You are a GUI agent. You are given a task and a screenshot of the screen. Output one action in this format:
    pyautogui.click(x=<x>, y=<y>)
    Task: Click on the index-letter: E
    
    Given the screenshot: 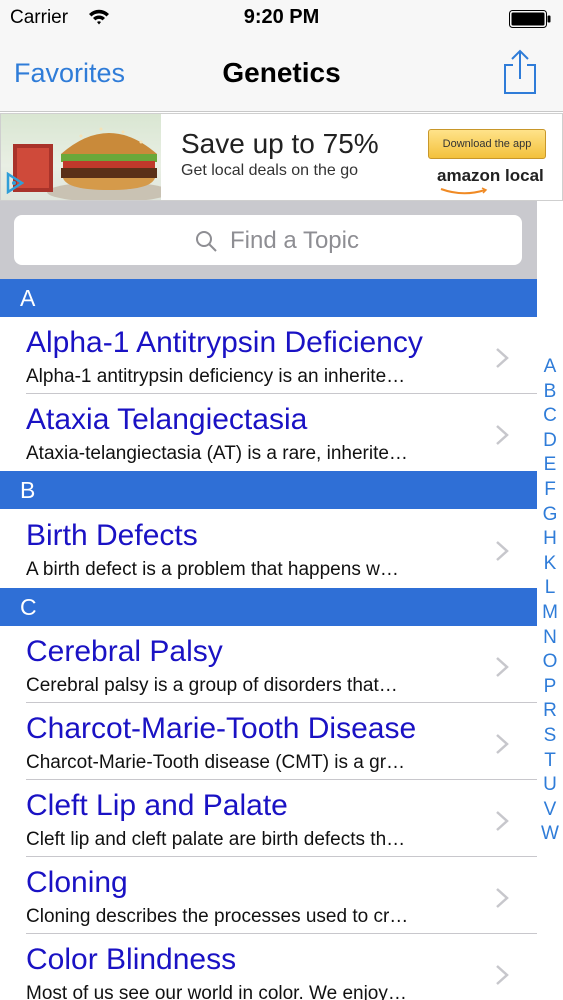 What is the action you would take?
    pyautogui.click(x=550, y=465)
    